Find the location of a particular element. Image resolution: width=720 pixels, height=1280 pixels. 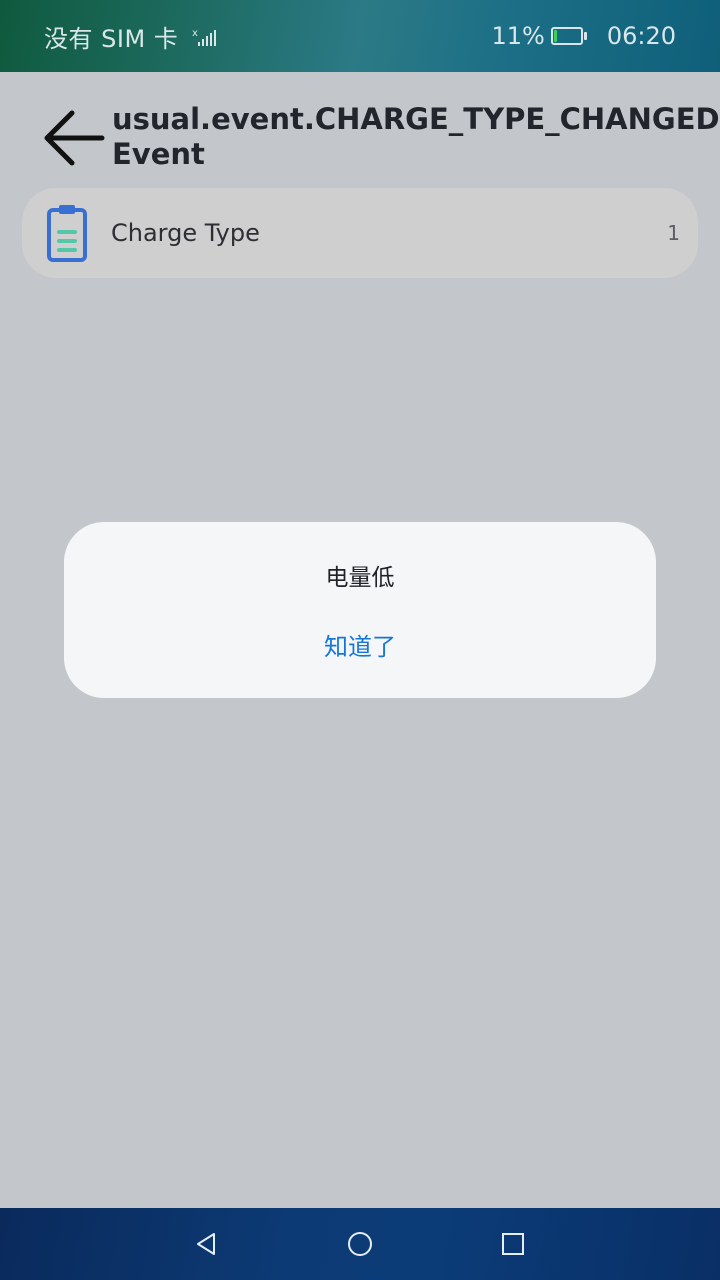

status-right: 11% 06:20 is located at coordinates (583, 36).